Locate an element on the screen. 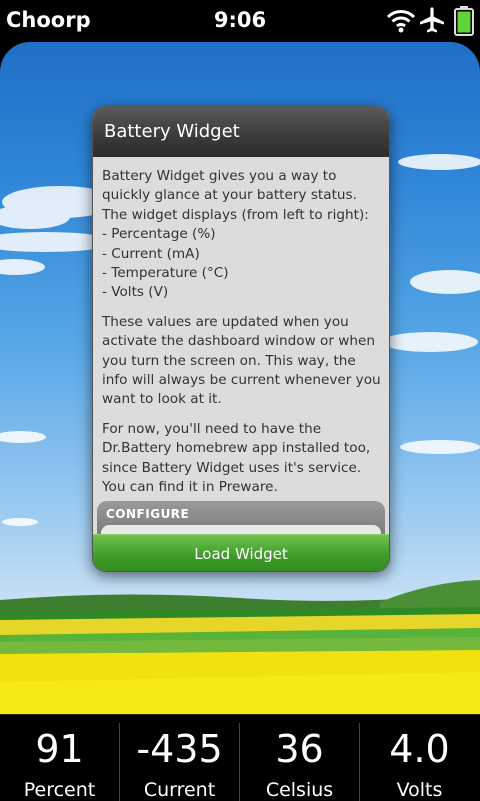  volts-value: 4.0 is located at coordinates (419, 749).